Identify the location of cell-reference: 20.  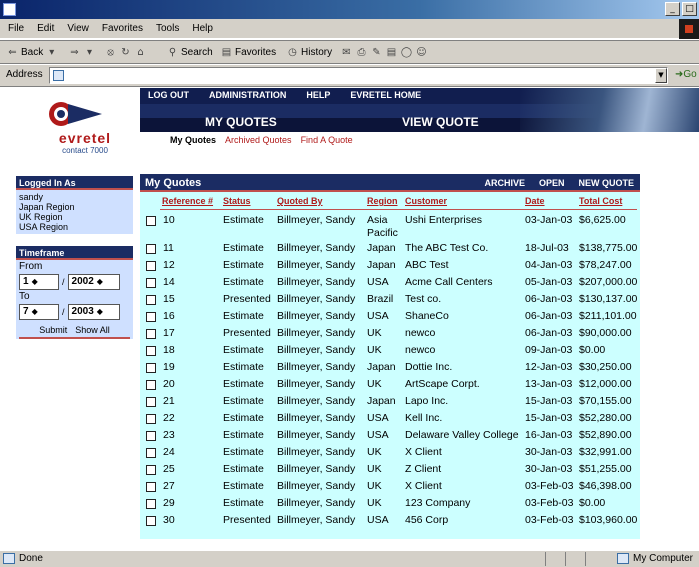
(169, 384).